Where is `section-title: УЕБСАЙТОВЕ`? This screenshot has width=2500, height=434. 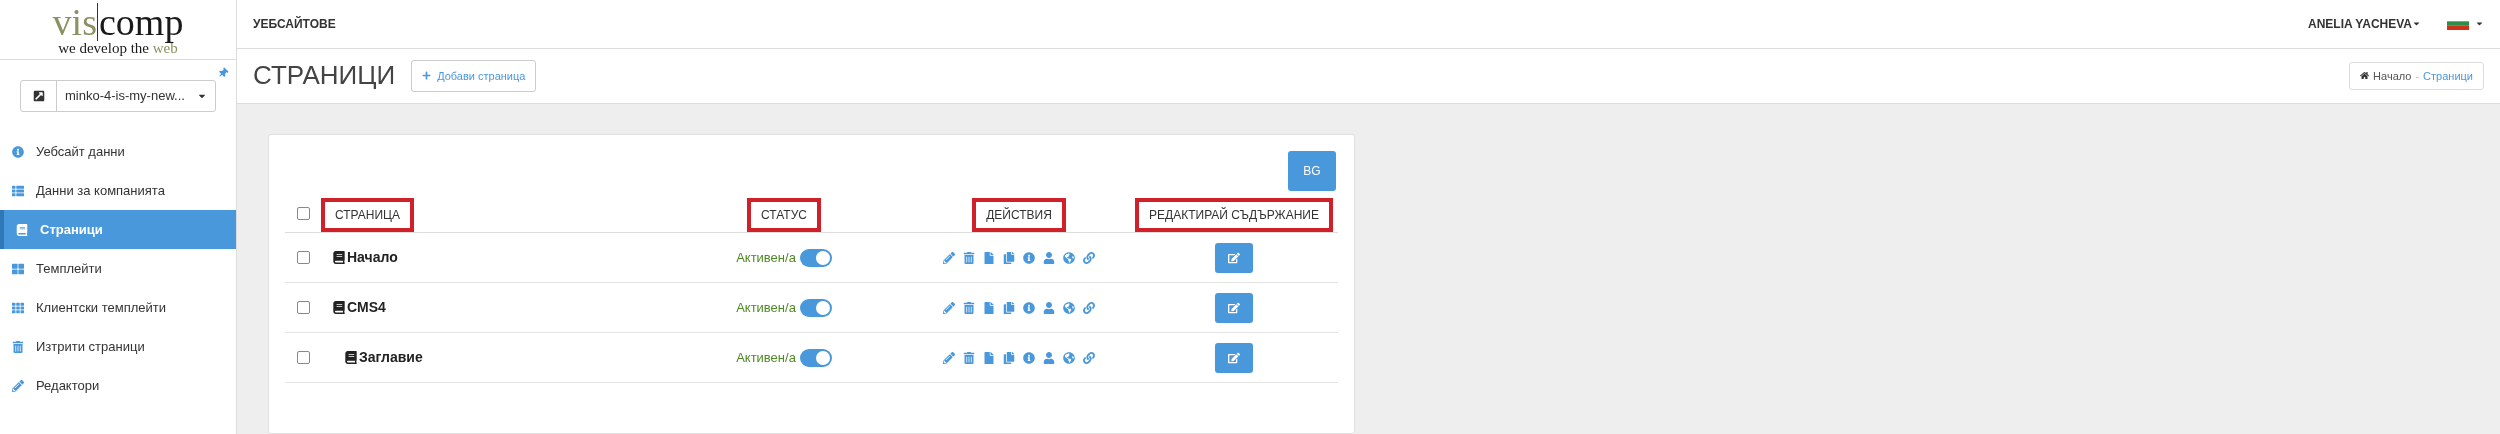
section-title: УЕБСАЙТОВЕ is located at coordinates (294, 23).